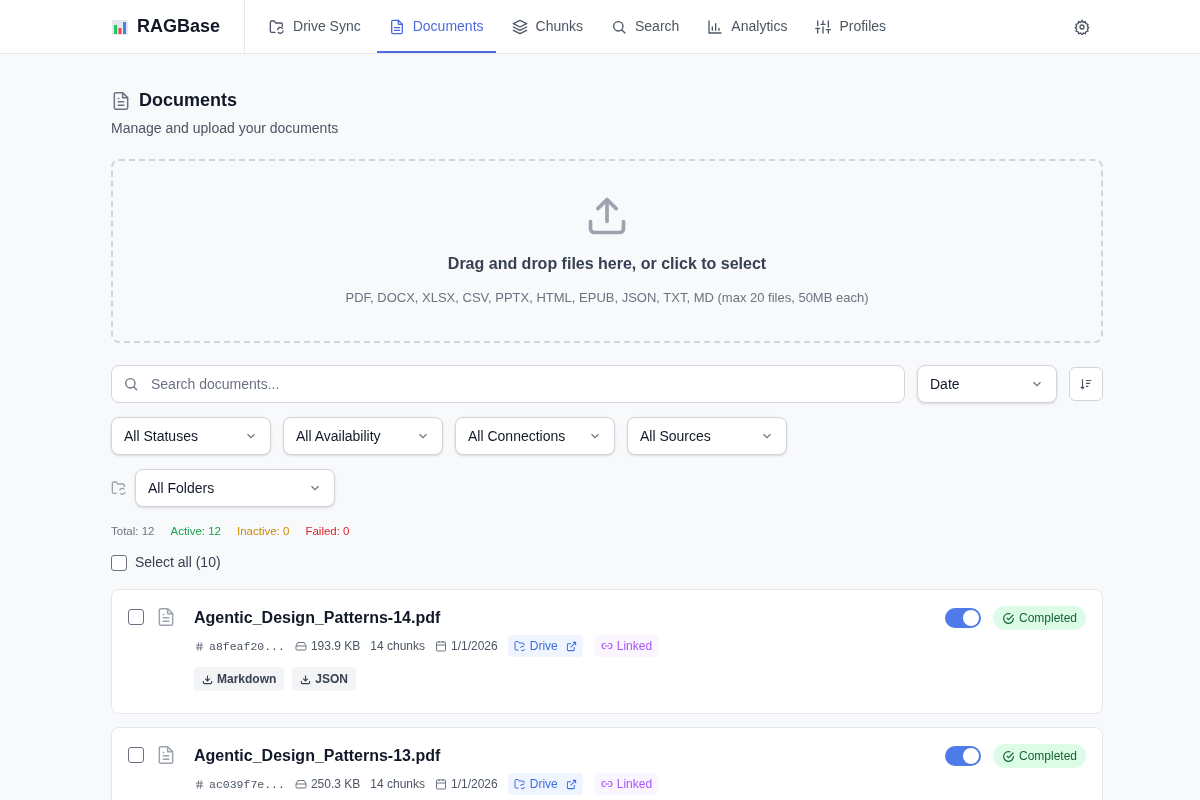  I want to click on select-all-label: Select all (10), so click(178, 563).